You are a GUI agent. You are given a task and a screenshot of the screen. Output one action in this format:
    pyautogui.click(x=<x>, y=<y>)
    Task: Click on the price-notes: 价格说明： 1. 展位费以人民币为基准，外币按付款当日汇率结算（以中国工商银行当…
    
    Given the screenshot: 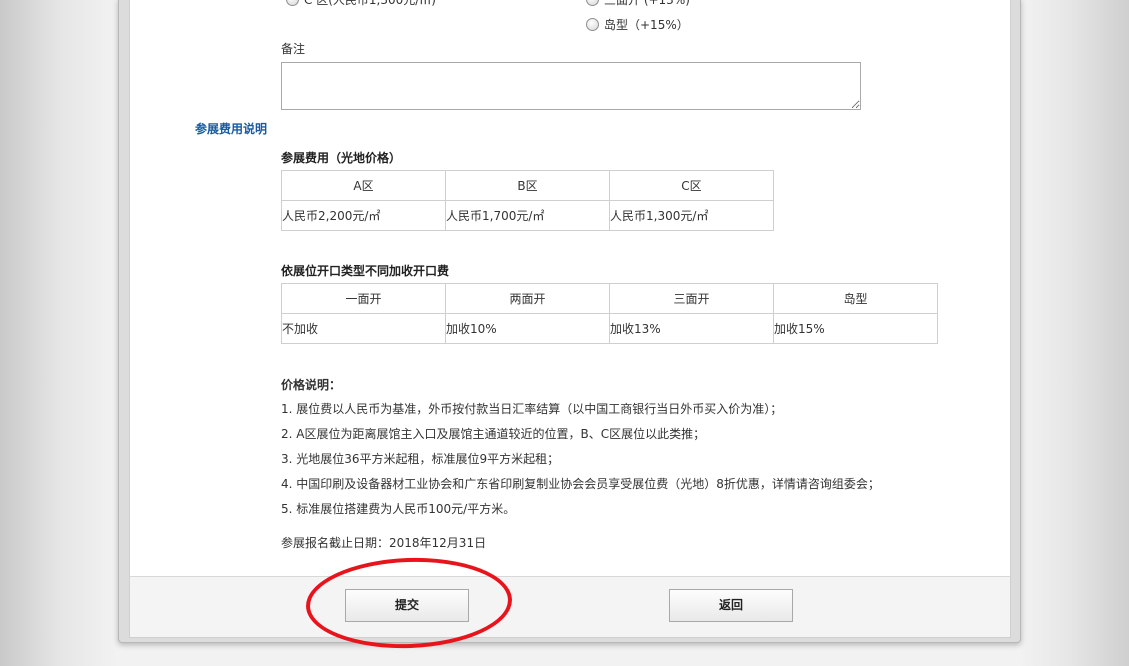 What is the action you would take?
    pyautogui.click(x=580, y=451)
    